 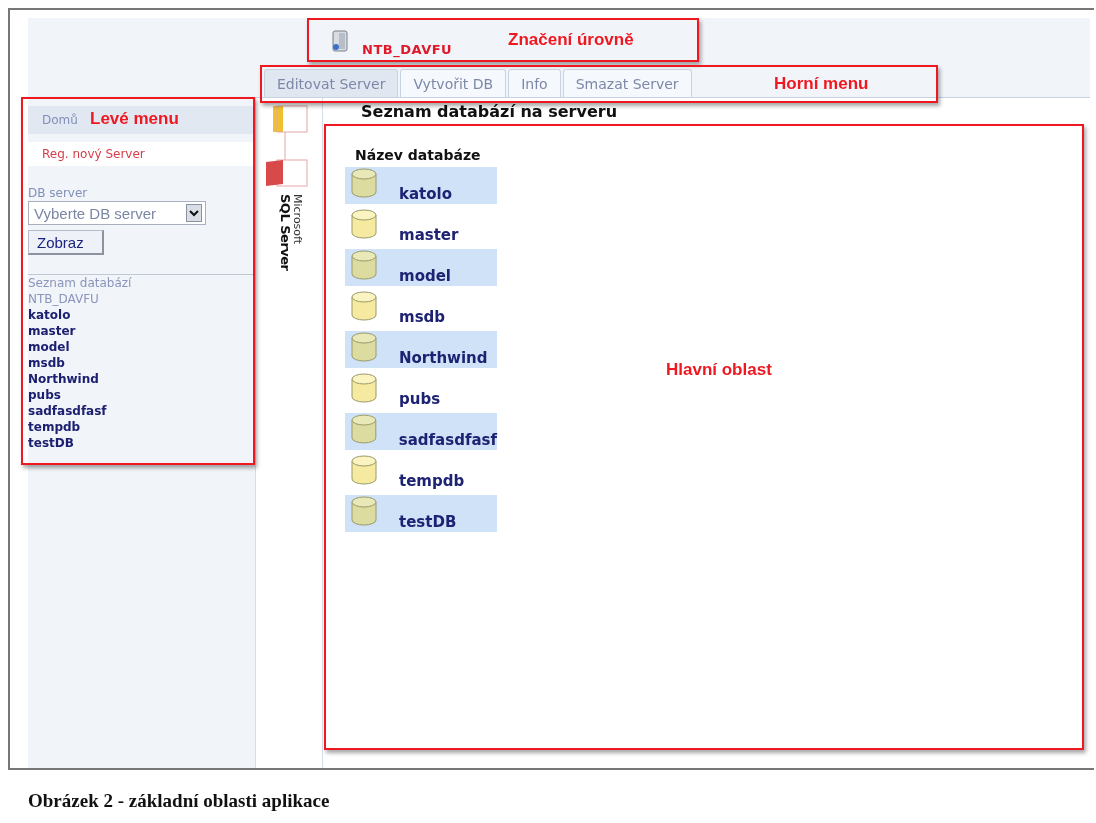 What do you see at coordinates (421, 349) in the screenshot?
I see `database-row: Northwind` at bounding box center [421, 349].